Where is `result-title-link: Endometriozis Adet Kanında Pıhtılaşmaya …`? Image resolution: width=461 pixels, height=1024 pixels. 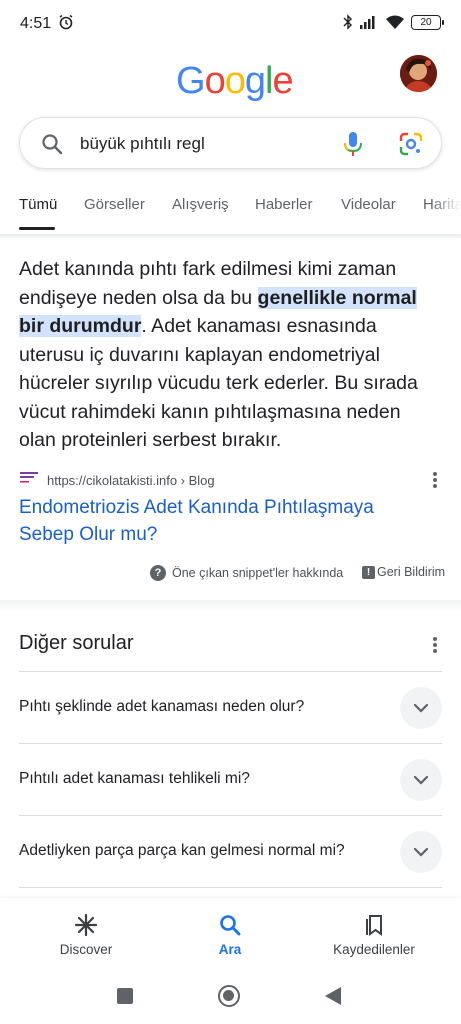 result-title-link: Endometriozis Adet Kanında Pıhtılaşmaya … is located at coordinates (219, 521).